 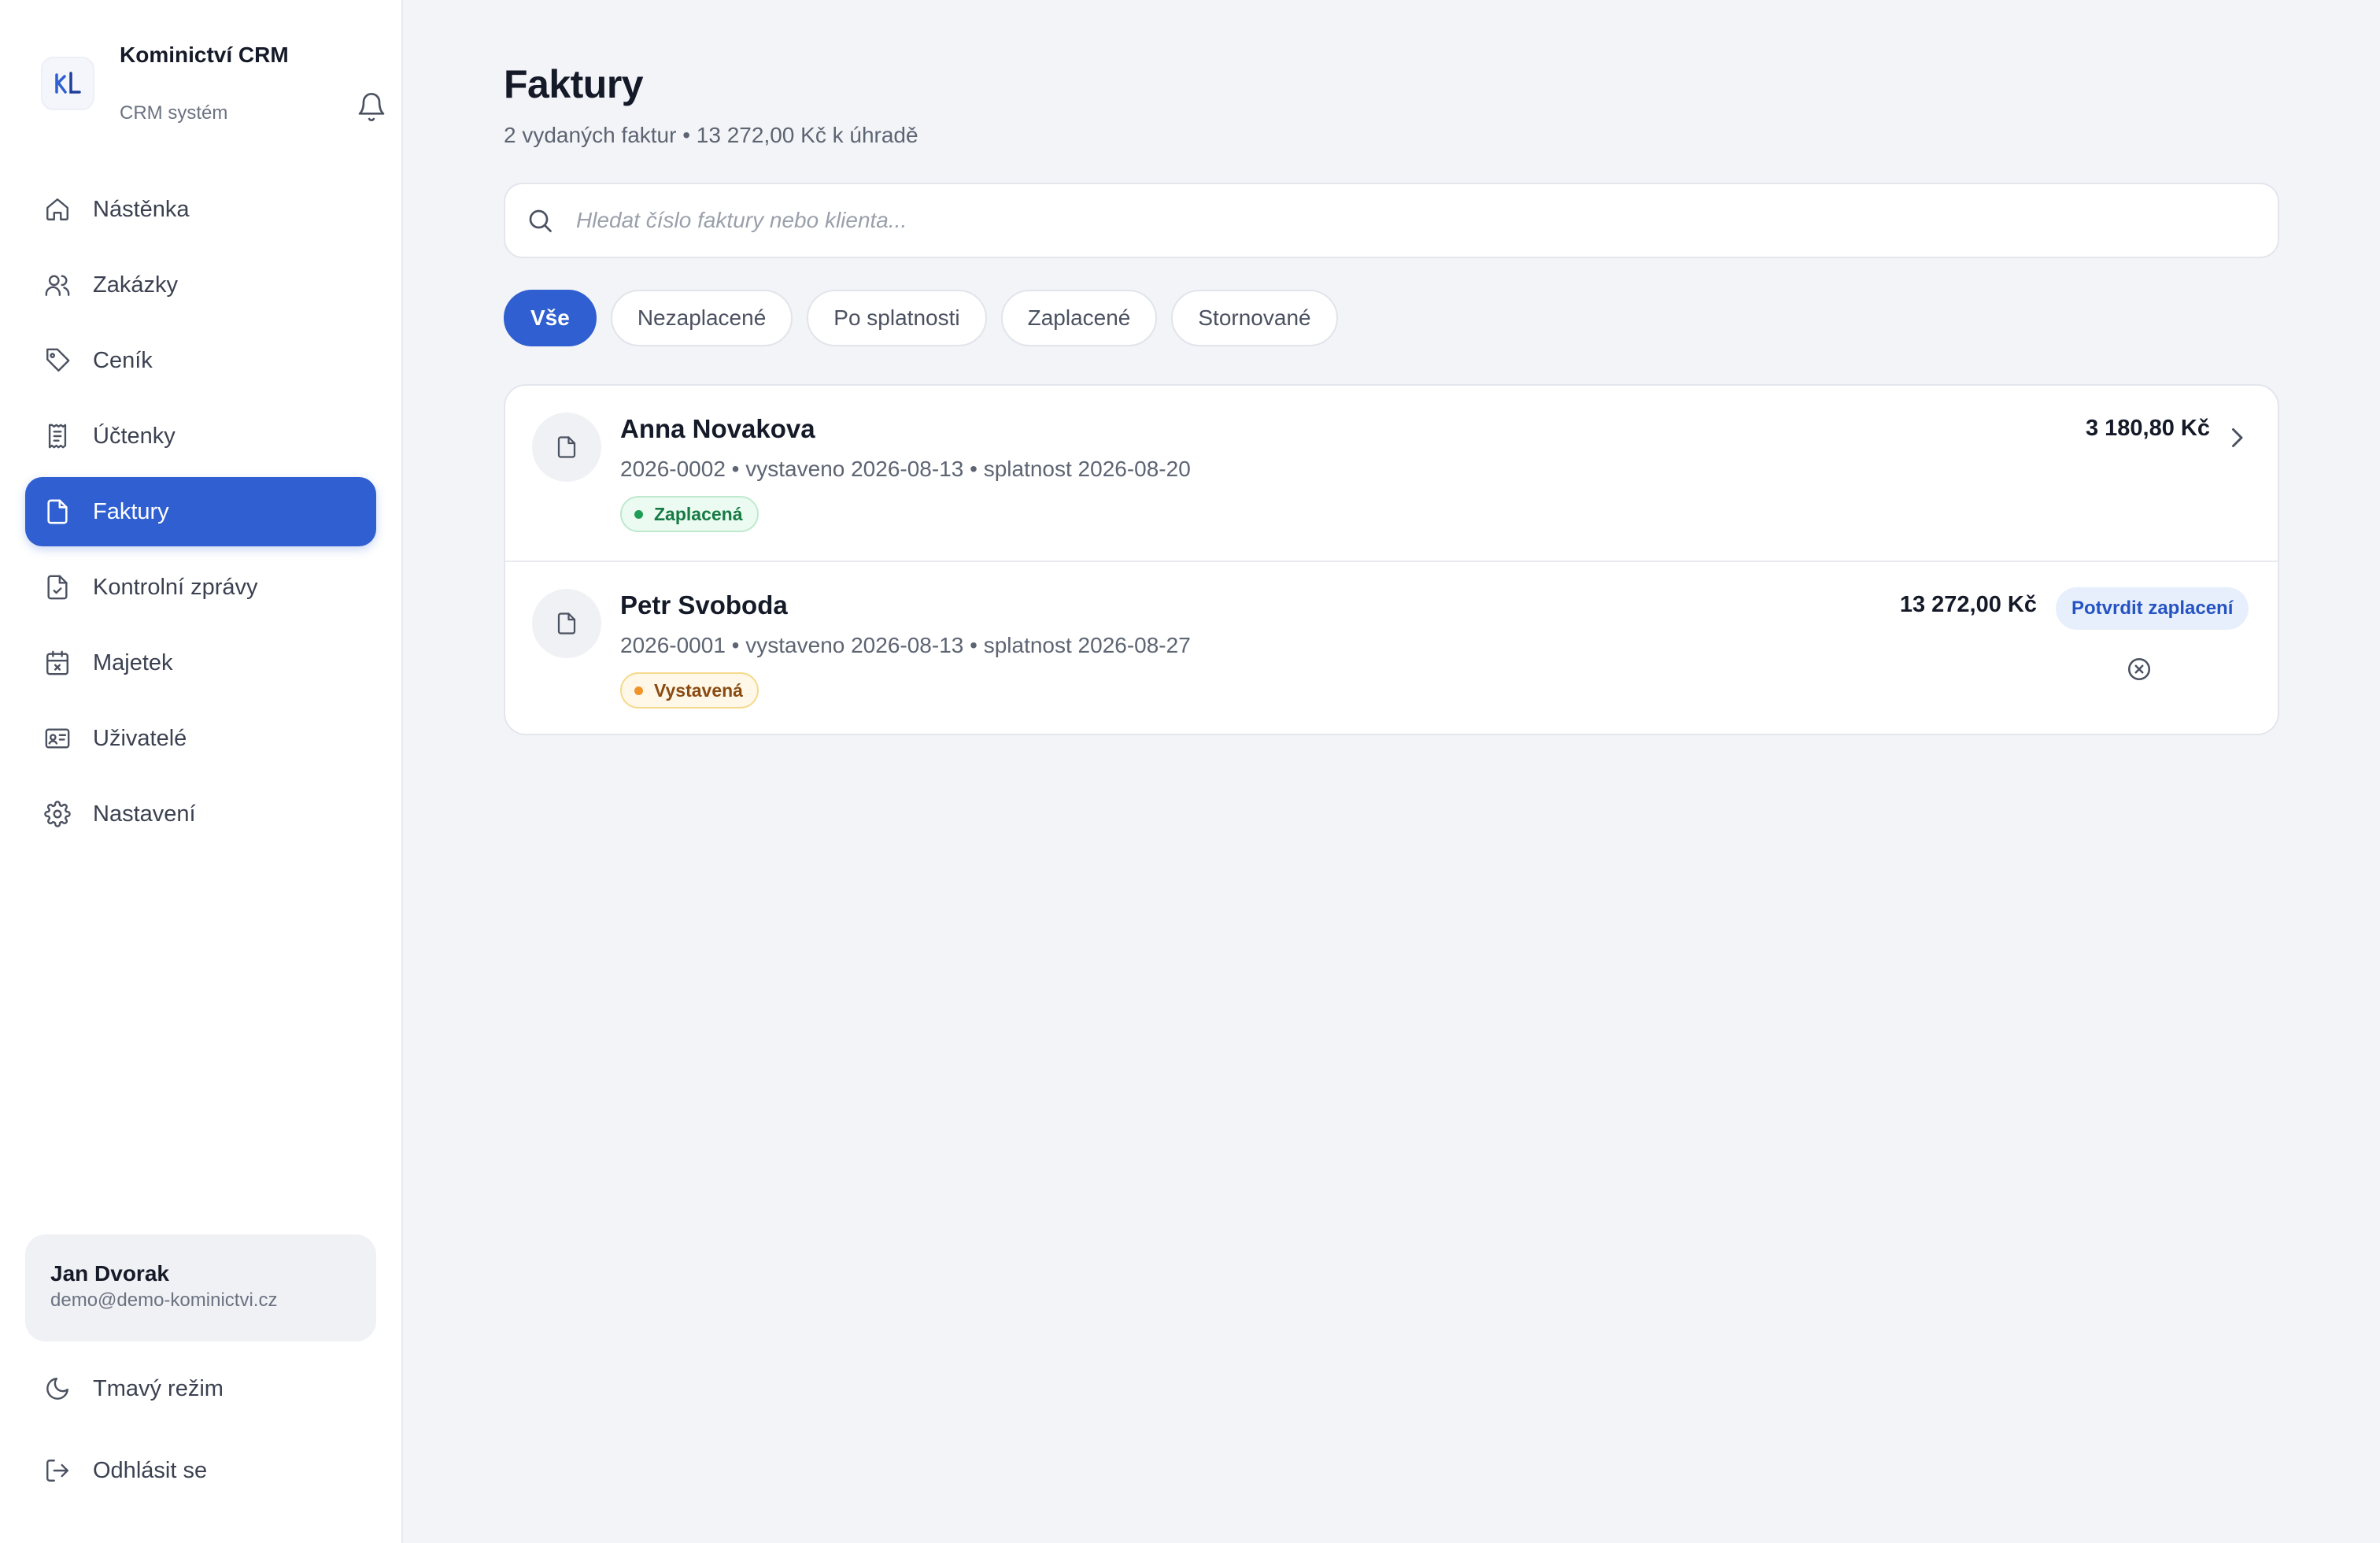 I want to click on sidebar-item-majetek: Majetek, so click(x=200, y=662).